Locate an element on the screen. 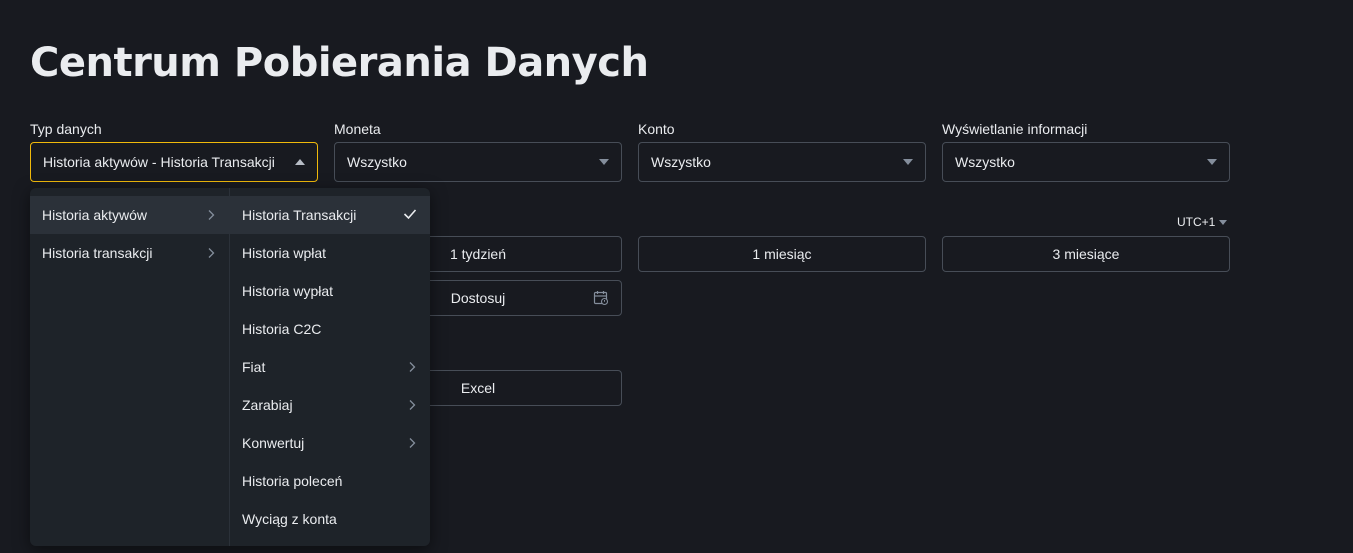 Image resolution: width=1353 pixels, height=553 pixels. account-select: Wszystko is located at coordinates (782, 162).